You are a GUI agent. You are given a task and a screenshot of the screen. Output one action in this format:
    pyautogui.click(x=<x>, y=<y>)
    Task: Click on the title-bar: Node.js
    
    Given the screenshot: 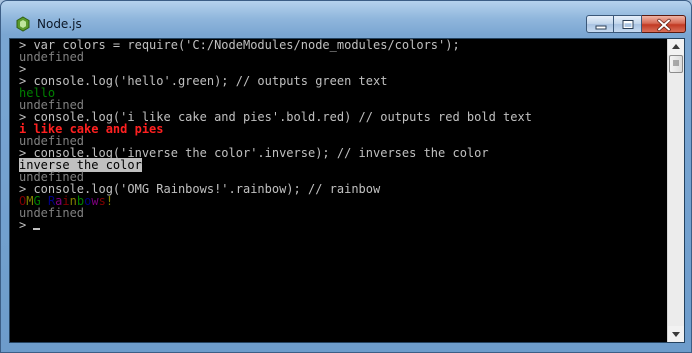 What is the action you would take?
    pyautogui.click(x=346, y=19)
    